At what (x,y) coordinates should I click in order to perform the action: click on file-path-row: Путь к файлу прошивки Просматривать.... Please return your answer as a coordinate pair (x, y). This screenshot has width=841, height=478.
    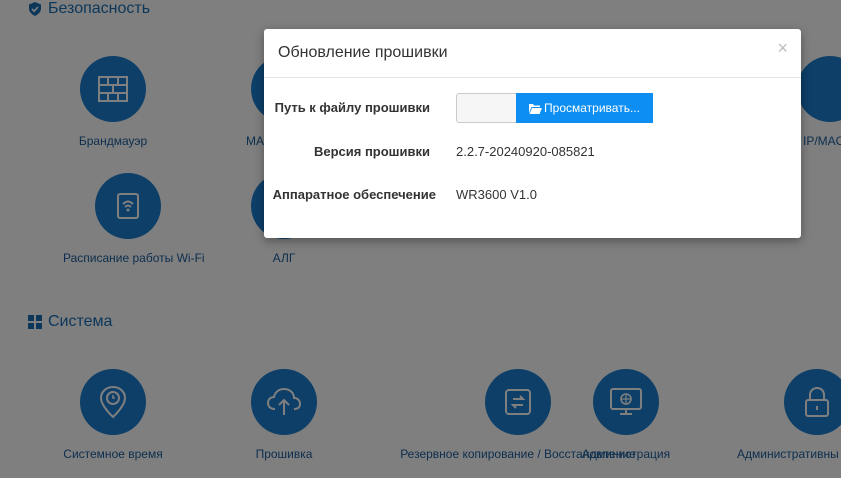
    Looking at the image, I should click on (532, 108).